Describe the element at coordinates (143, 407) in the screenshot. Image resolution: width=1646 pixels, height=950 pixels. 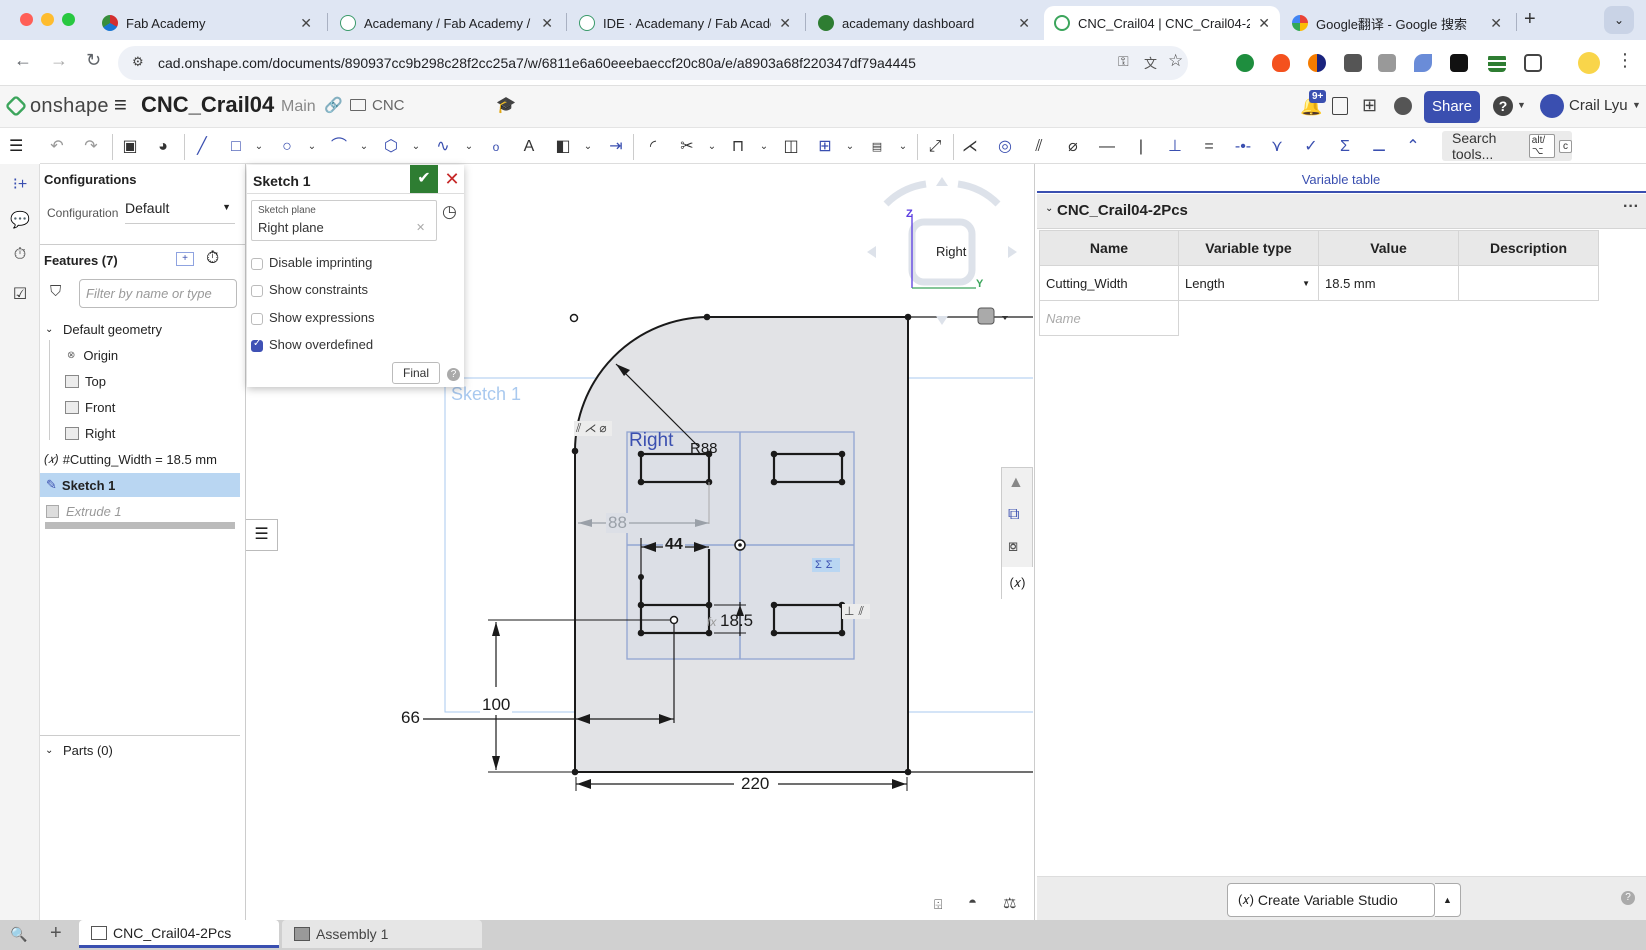
I see `feature-item-front: Front` at that location.